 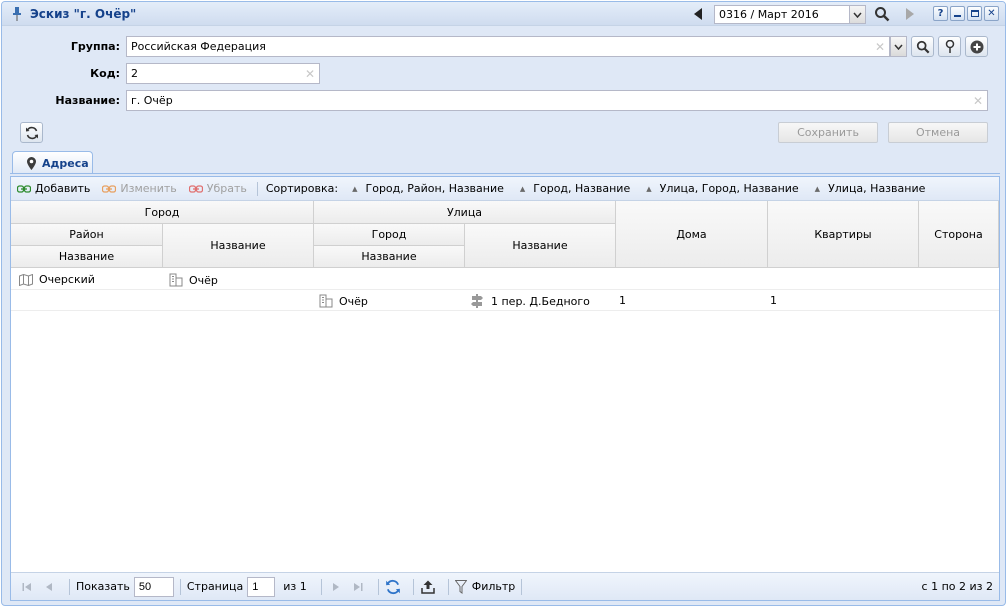 What do you see at coordinates (109, 188) in the screenshot?
I see `link-edit-icon` at bounding box center [109, 188].